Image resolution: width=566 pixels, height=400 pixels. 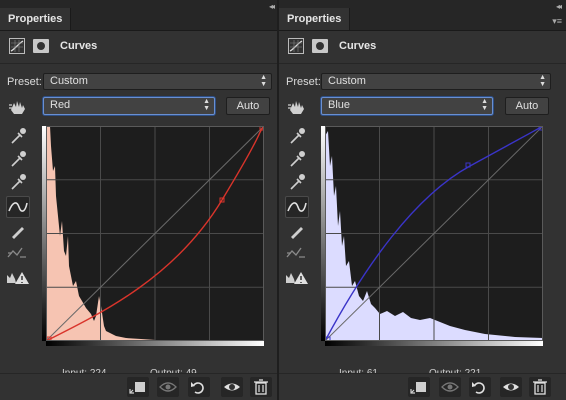 I want to click on panel-menu-icon: ▾≡, so click(x=557, y=21).